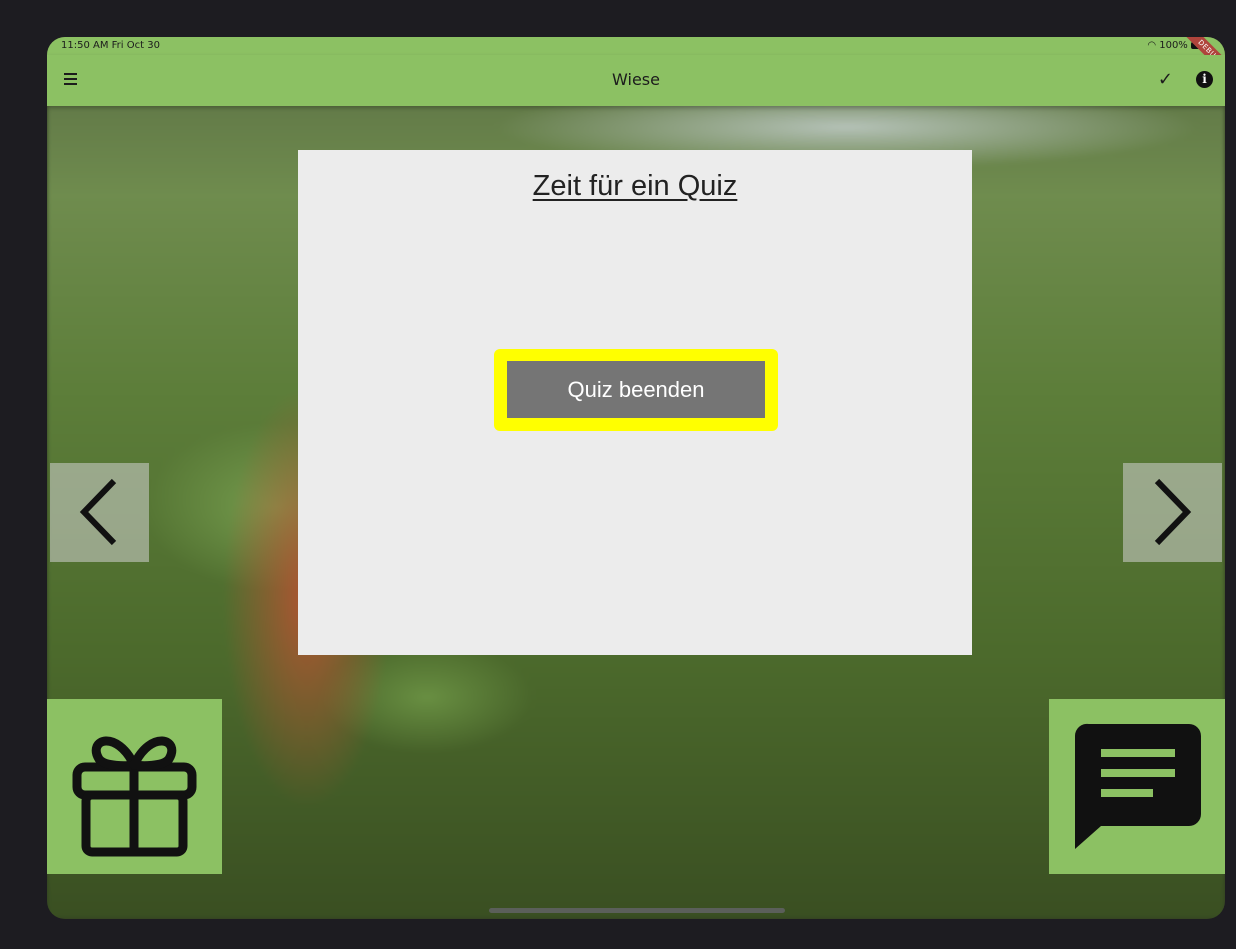 This screenshot has height=949, width=1236. What do you see at coordinates (134, 796) in the screenshot?
I see `gift-icon` at bounding box center [134, 796].